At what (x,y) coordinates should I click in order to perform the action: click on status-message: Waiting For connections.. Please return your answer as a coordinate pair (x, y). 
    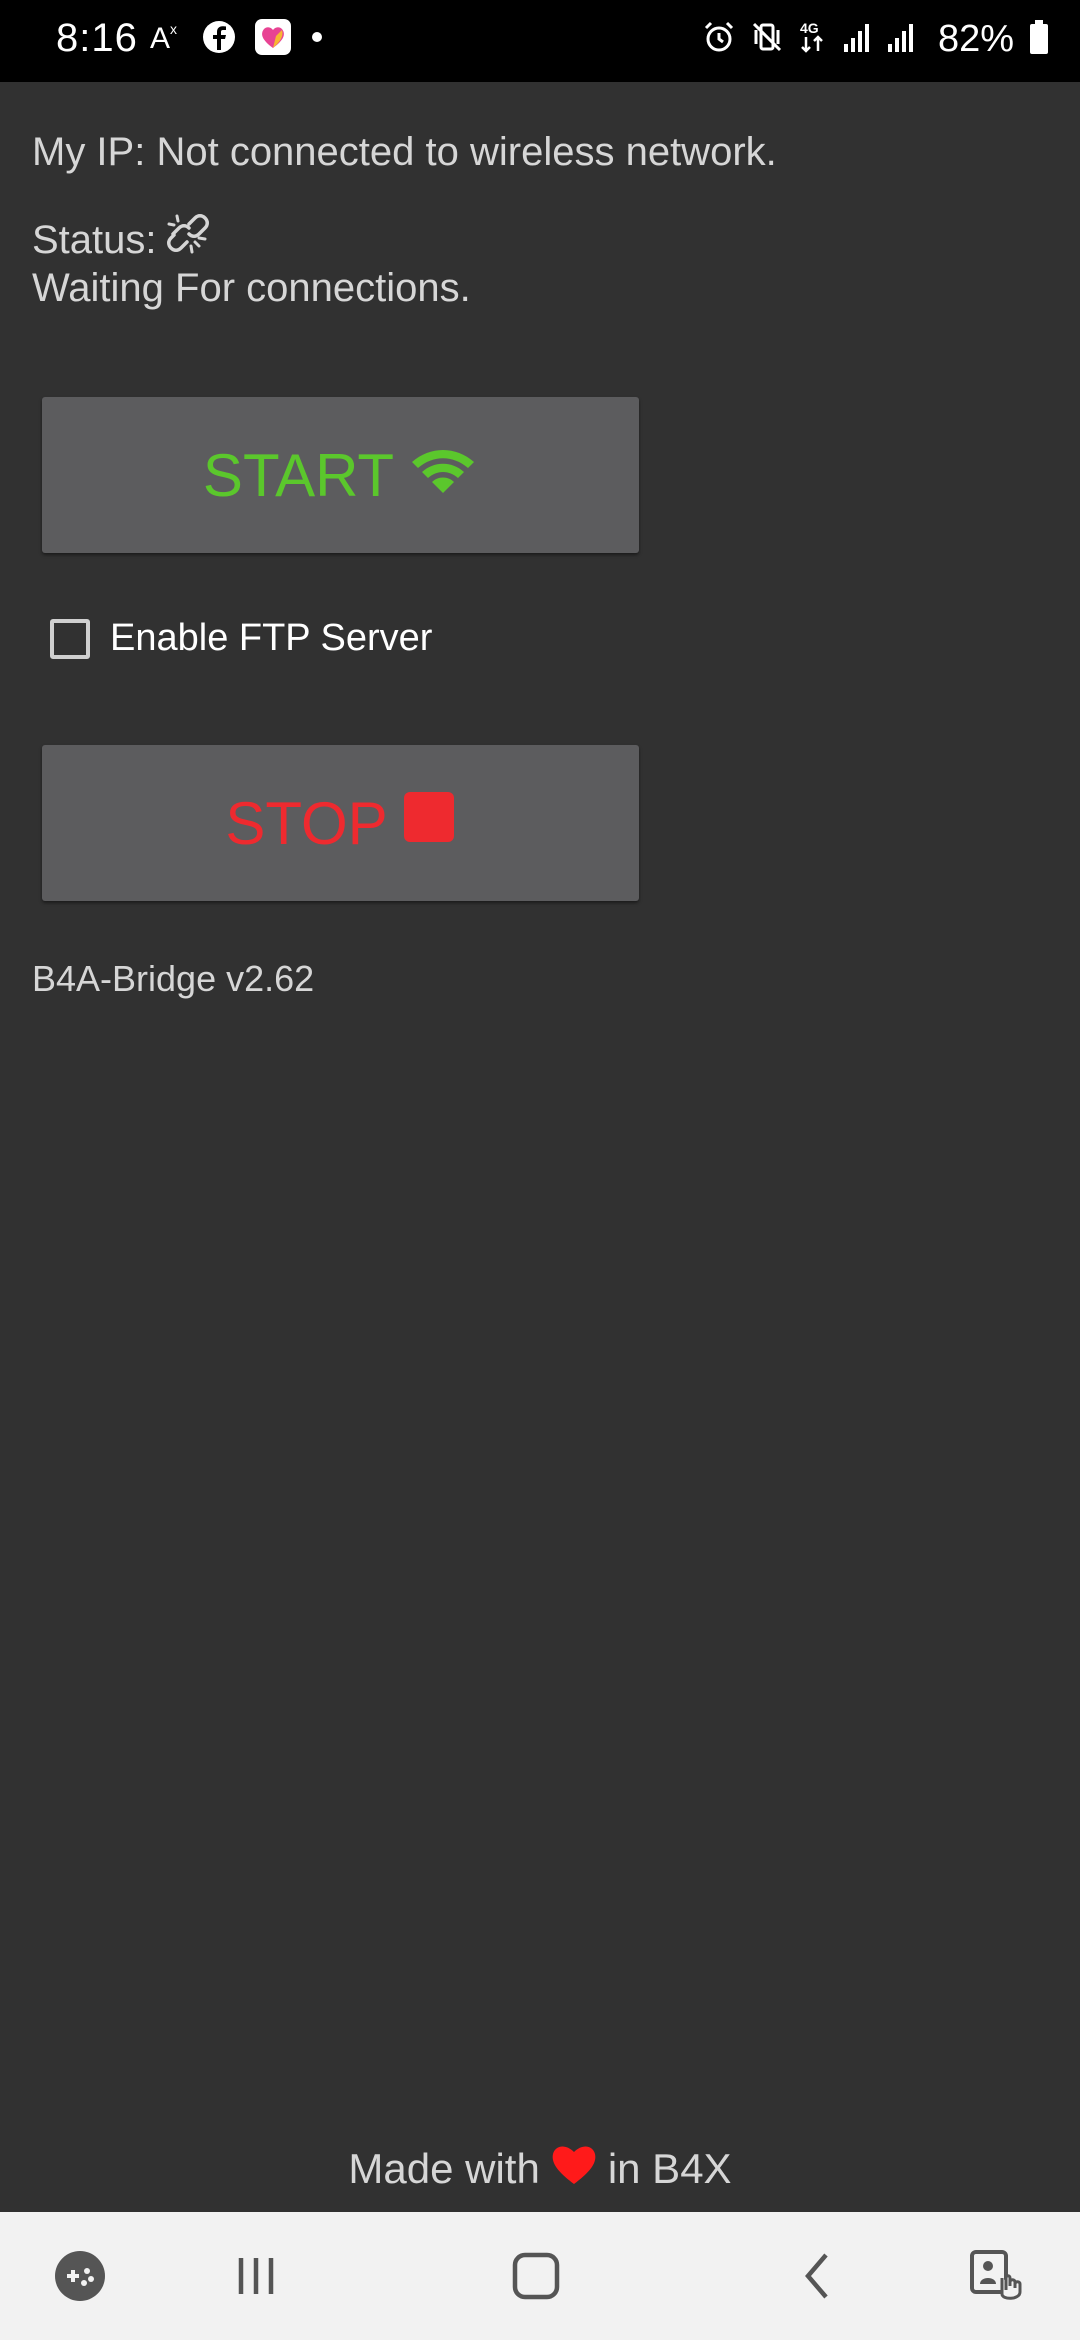
    Looking at the image, I should click on (251, 288).